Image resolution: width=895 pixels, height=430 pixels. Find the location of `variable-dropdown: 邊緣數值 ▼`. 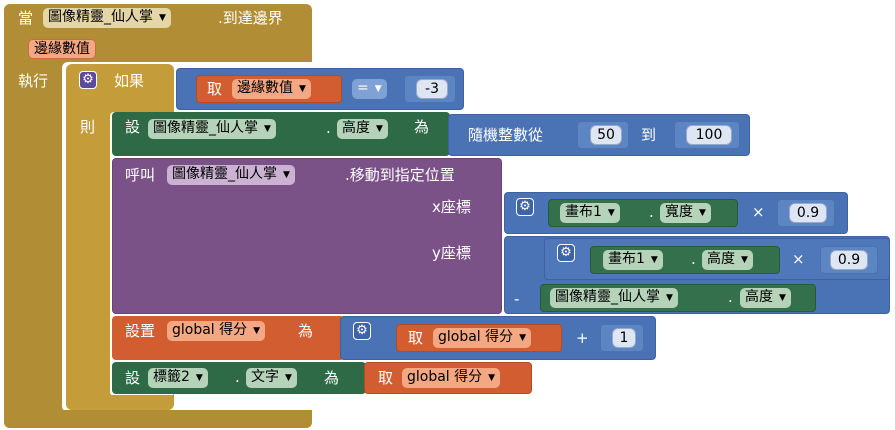

variable-dropdown: 邊緣數值 ▼ is located at coordinates (271, 89).